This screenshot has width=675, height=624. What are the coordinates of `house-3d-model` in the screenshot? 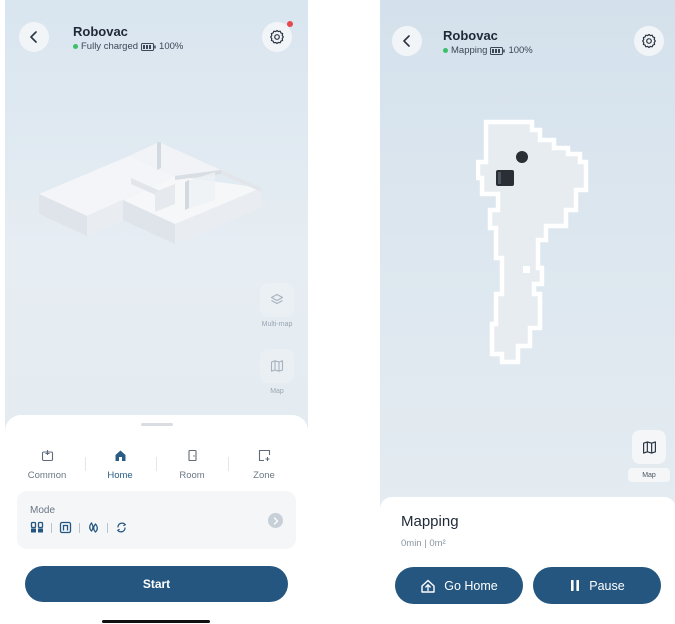 It's located at (155, 202).